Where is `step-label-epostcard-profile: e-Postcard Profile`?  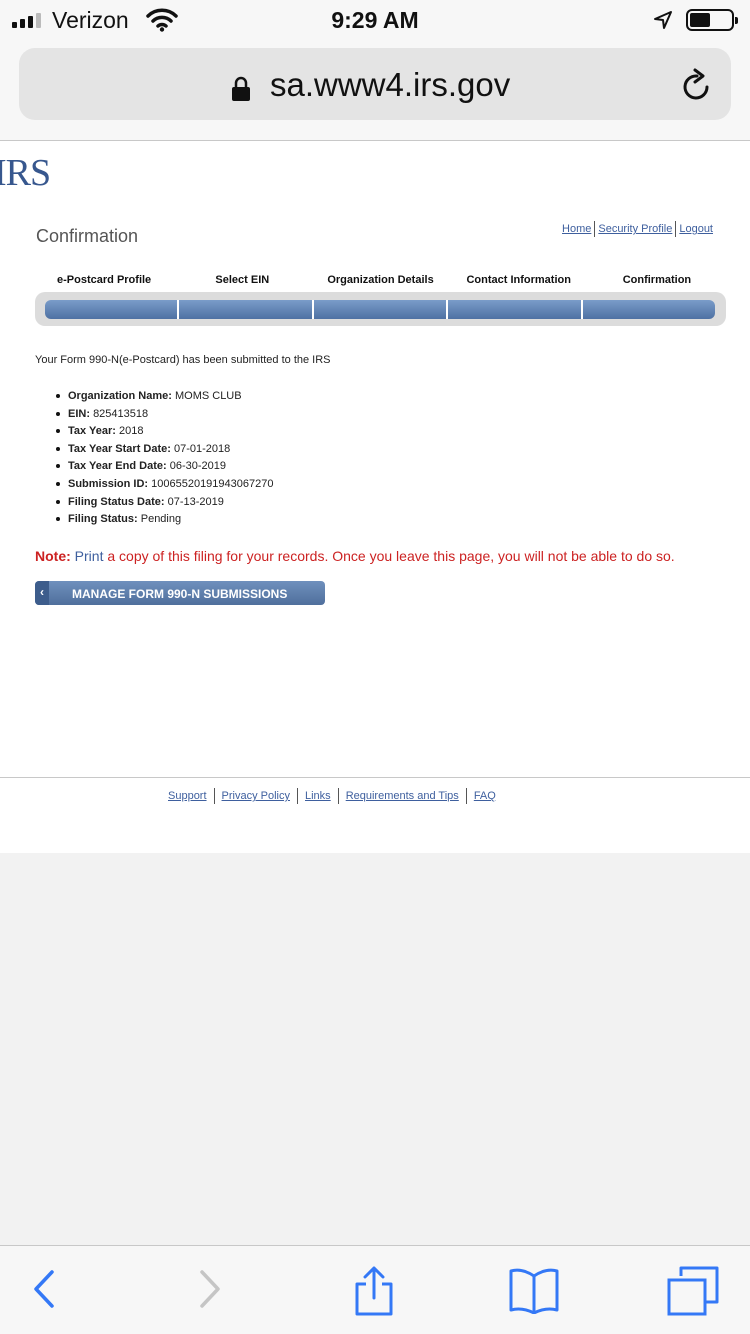
step-label-epostcard-profile: e-Postcard Profile is located at coordinates (104, 280).